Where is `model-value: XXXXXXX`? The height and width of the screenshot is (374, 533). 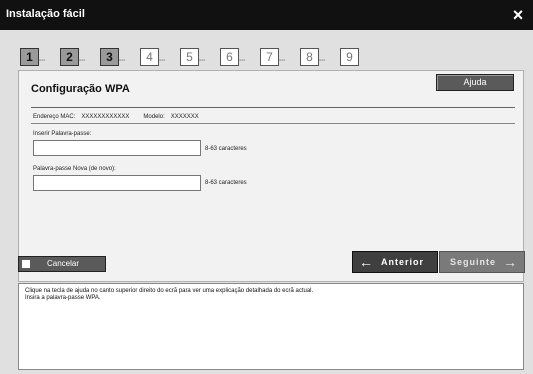 model-value: XXXXXXX is located at coordinates (184, 117).